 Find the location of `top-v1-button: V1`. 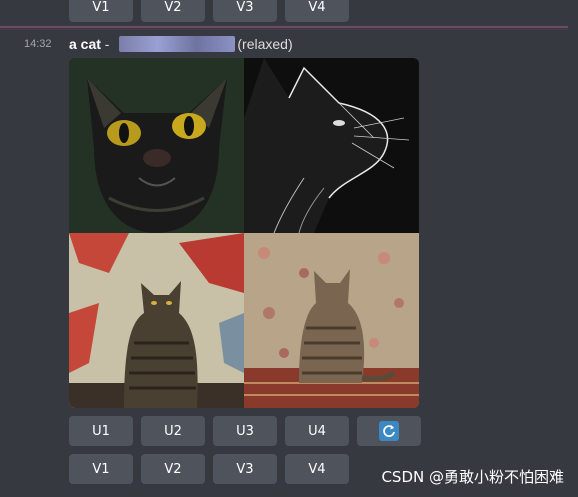

top-v1-button: V1 is located at coordinates (101, 11).